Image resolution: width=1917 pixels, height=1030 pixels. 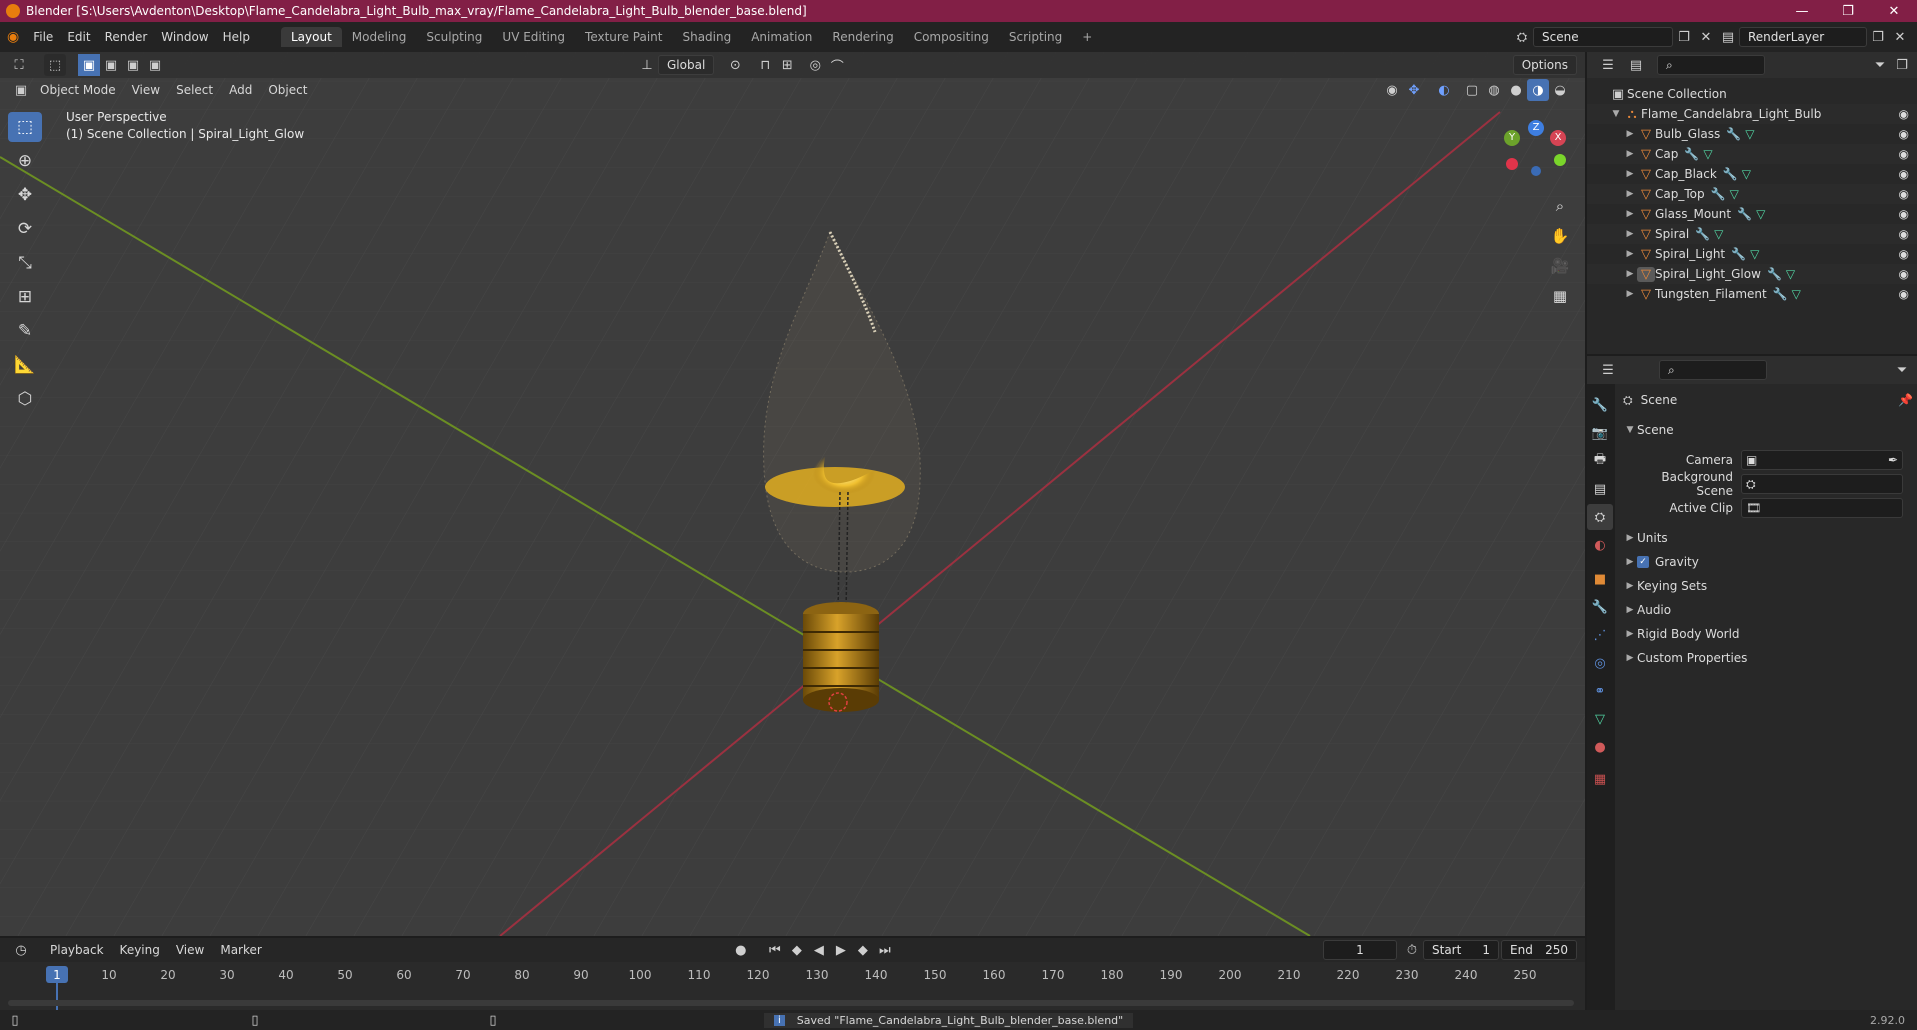 What do you see at coordinates (1900, 37) in the screenshot?
I see `delete-view-layer-icon: ✕` at bounding box center [1900, 37].